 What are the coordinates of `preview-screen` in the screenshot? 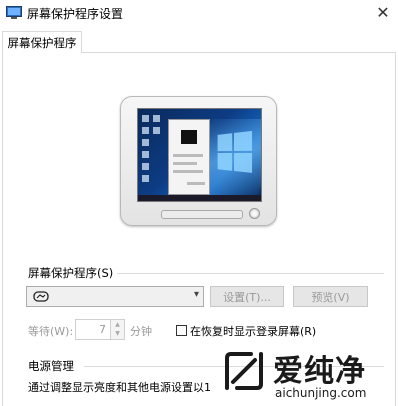 It's located at (199, 155).